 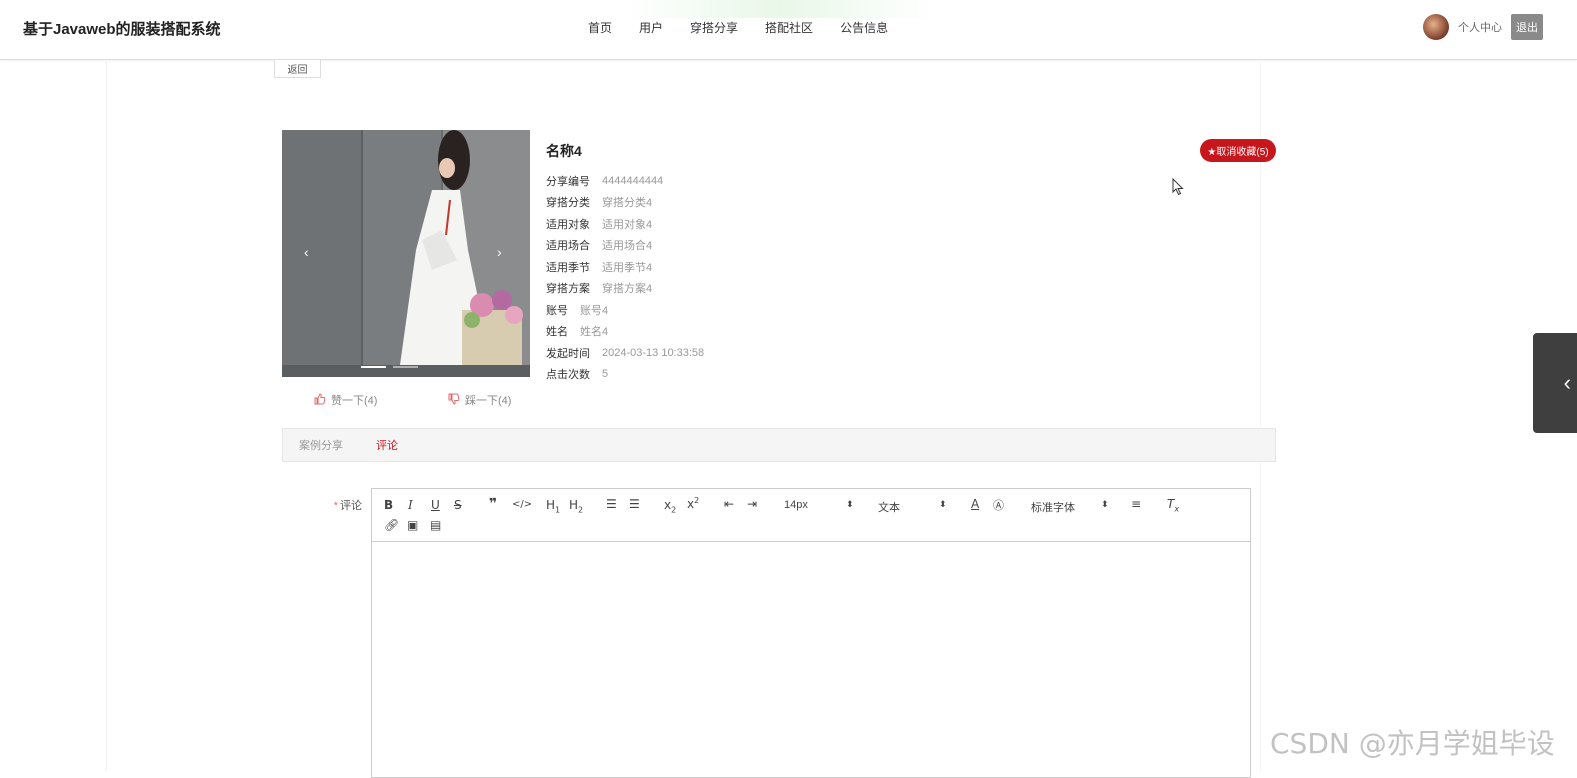 I want to click on user-area: 个人中心 退出, so click(x=1483, y=27).